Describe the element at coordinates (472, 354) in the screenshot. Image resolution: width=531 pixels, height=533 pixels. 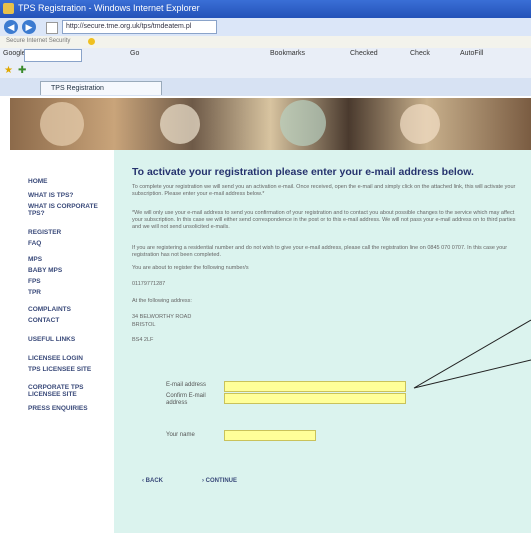
I see `annotation-callout-arrow` at that location.